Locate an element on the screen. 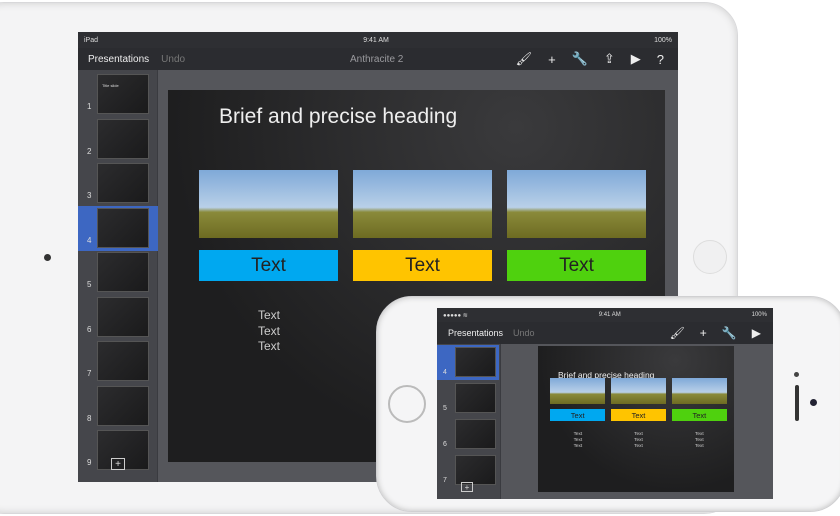 Image resolution: width=840 pixels, height=516 pixels. slide-navigator: 1 Title slide 2 3 4 5 6 7 8 9 + is located at coordinates (118, 276).